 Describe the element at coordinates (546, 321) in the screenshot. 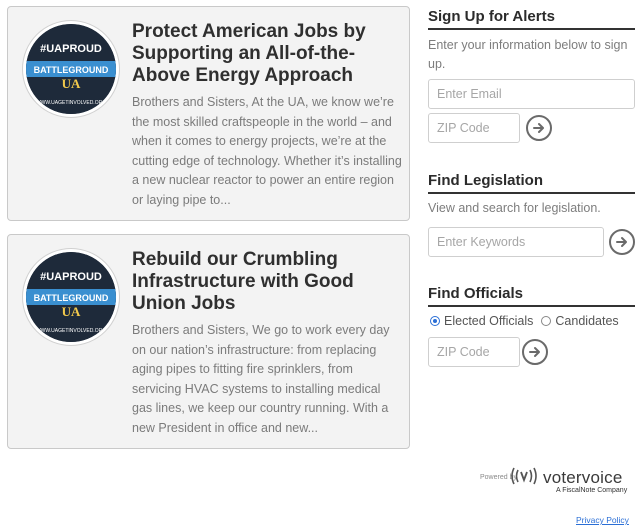

I see `radio-candidates` at that location.